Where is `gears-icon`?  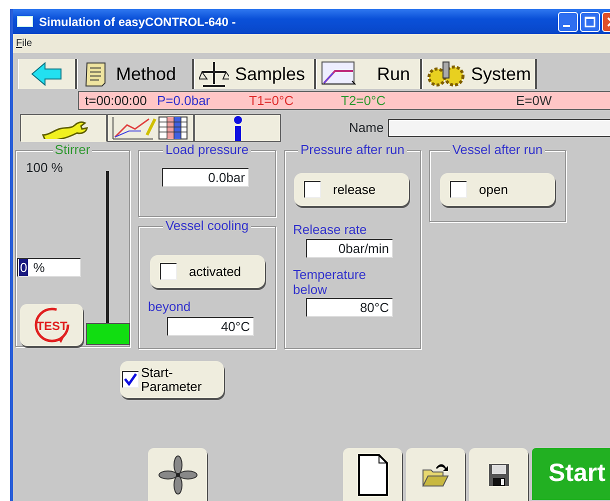 gears-icon is located at coordinates (446, 74).